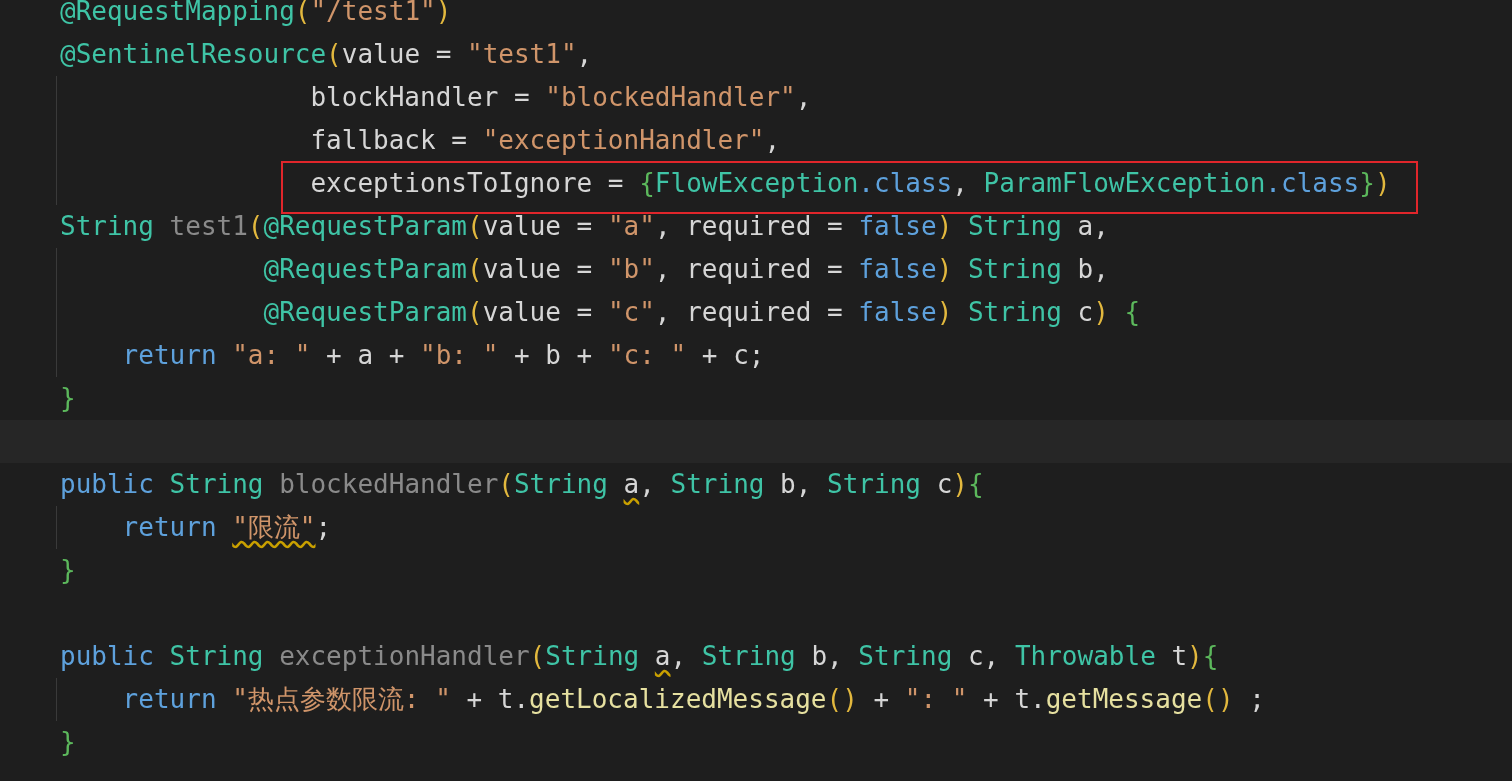 The height and width of the screenshot is (781, 1512). Describe the element at coordinates (522, 484) in the screenshot. I see `code-line: public String blockedHandler(String a, String b, String c){` at that location.